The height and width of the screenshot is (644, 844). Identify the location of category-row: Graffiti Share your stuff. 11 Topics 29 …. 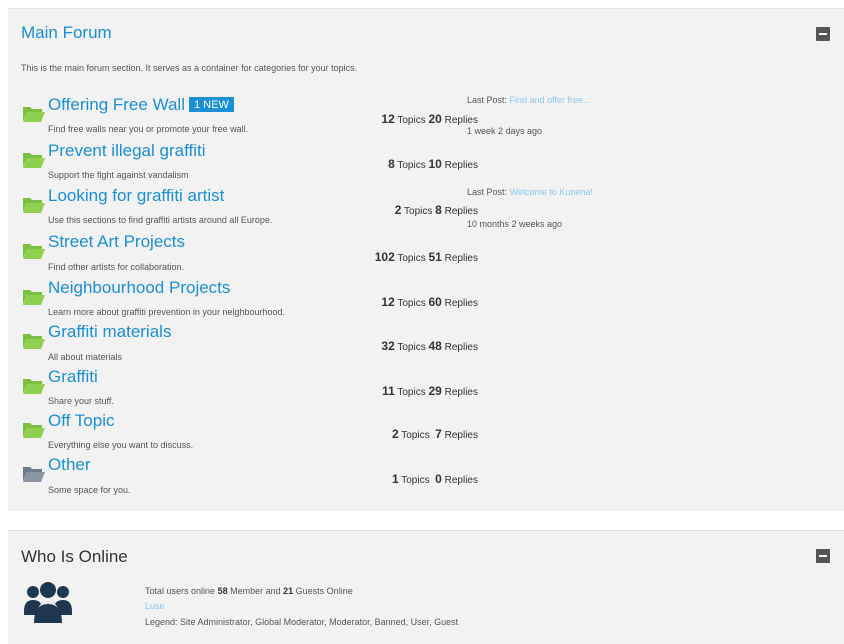
(426, 389).